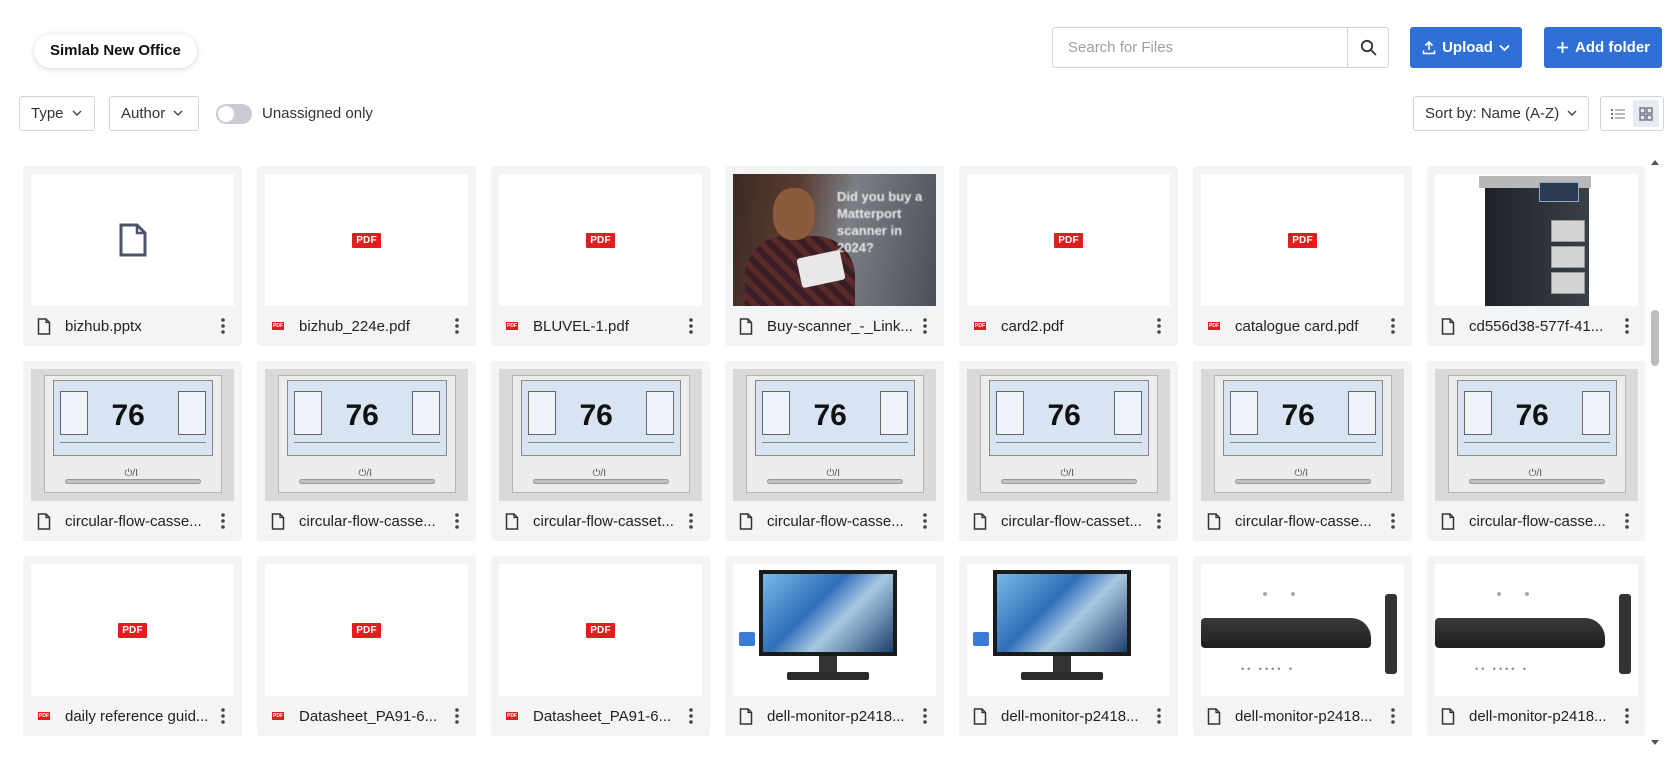 This screenshot has height=767, width=1680. I want to click on upload-button: Upload, so click(1466, 47).